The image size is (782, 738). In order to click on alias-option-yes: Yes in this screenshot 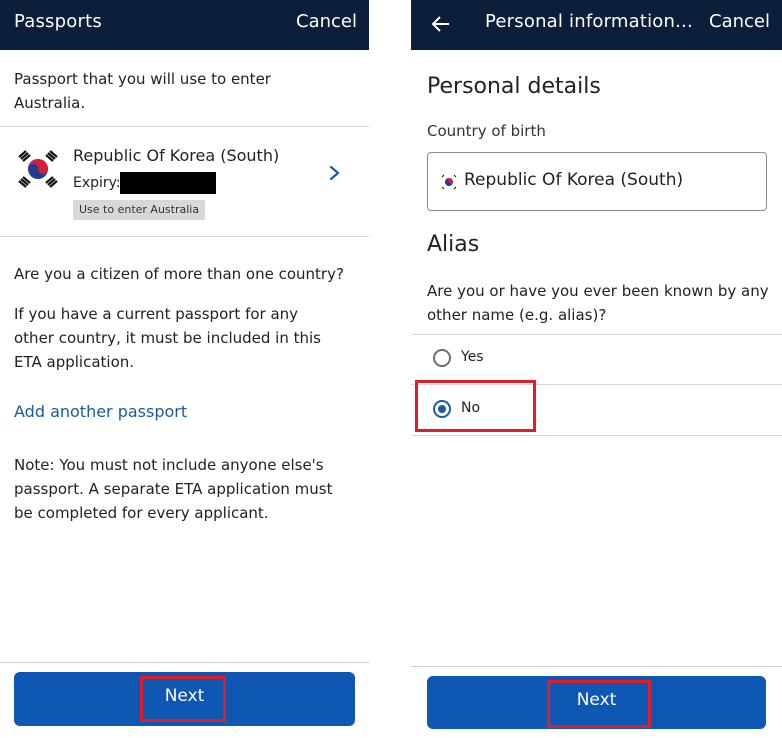, I will do `click(596, 360)`.